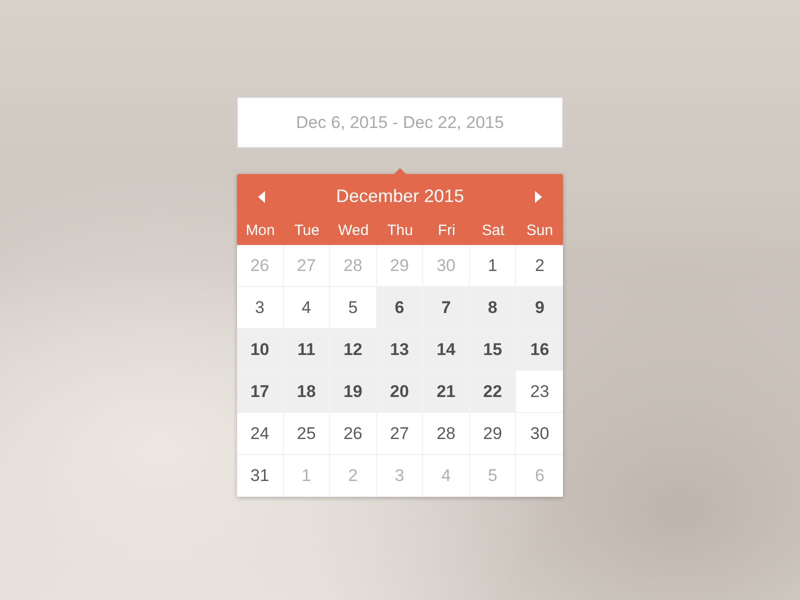 This screenshot has height=600, width=800. Describe the element at coordinates (446, 231) in the screenshot. I see `weekday-label: Fri` at that location.